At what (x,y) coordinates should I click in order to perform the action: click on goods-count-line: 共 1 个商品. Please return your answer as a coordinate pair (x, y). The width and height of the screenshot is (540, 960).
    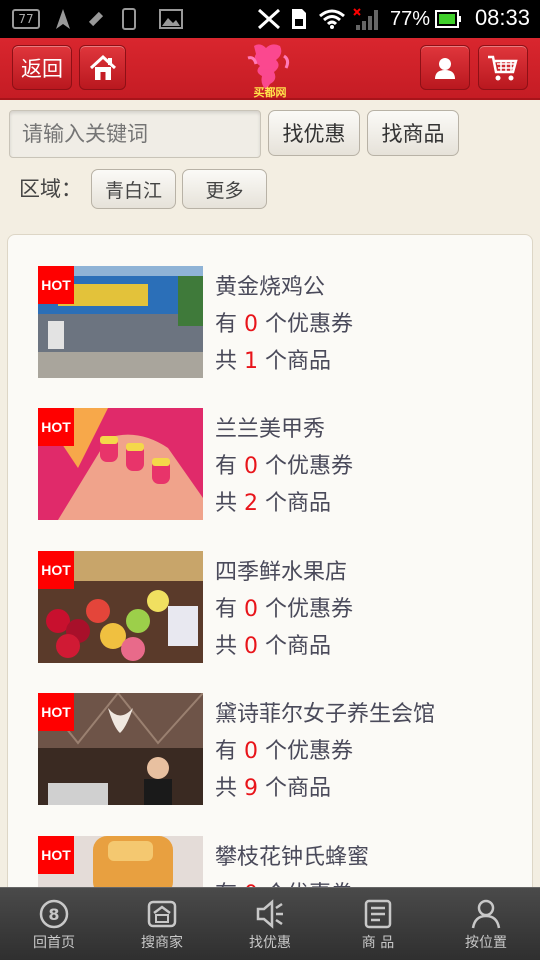
    Looking at the image, I should click on (273, 361).